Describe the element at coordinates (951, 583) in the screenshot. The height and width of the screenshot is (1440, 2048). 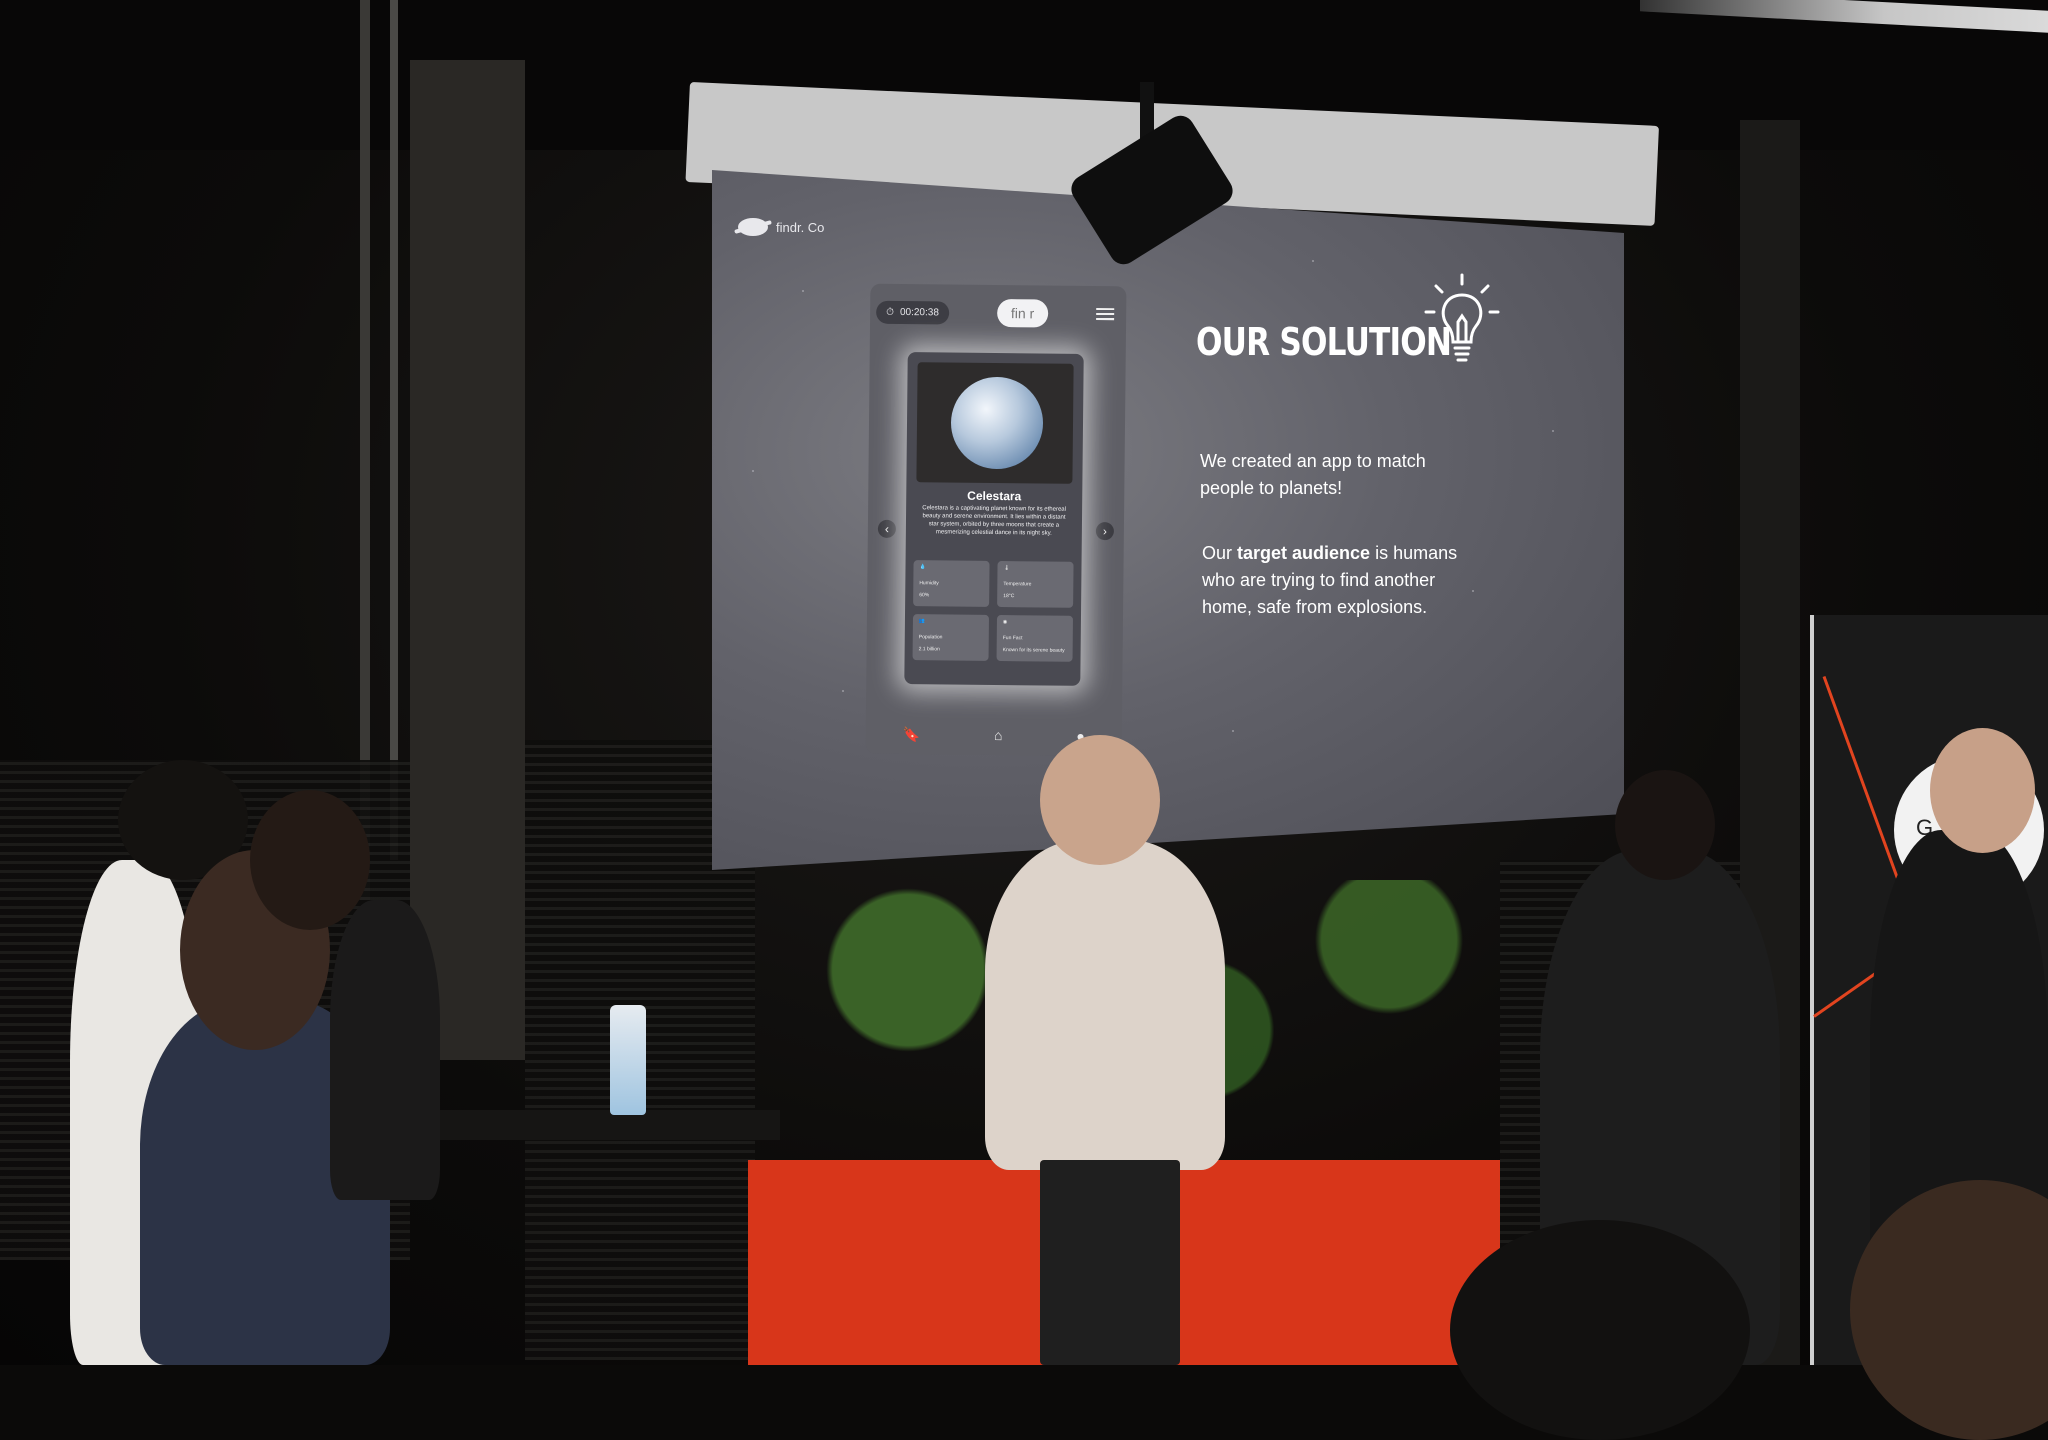
I see `stat-humidity: 💧 Humidity 60%` at that location.